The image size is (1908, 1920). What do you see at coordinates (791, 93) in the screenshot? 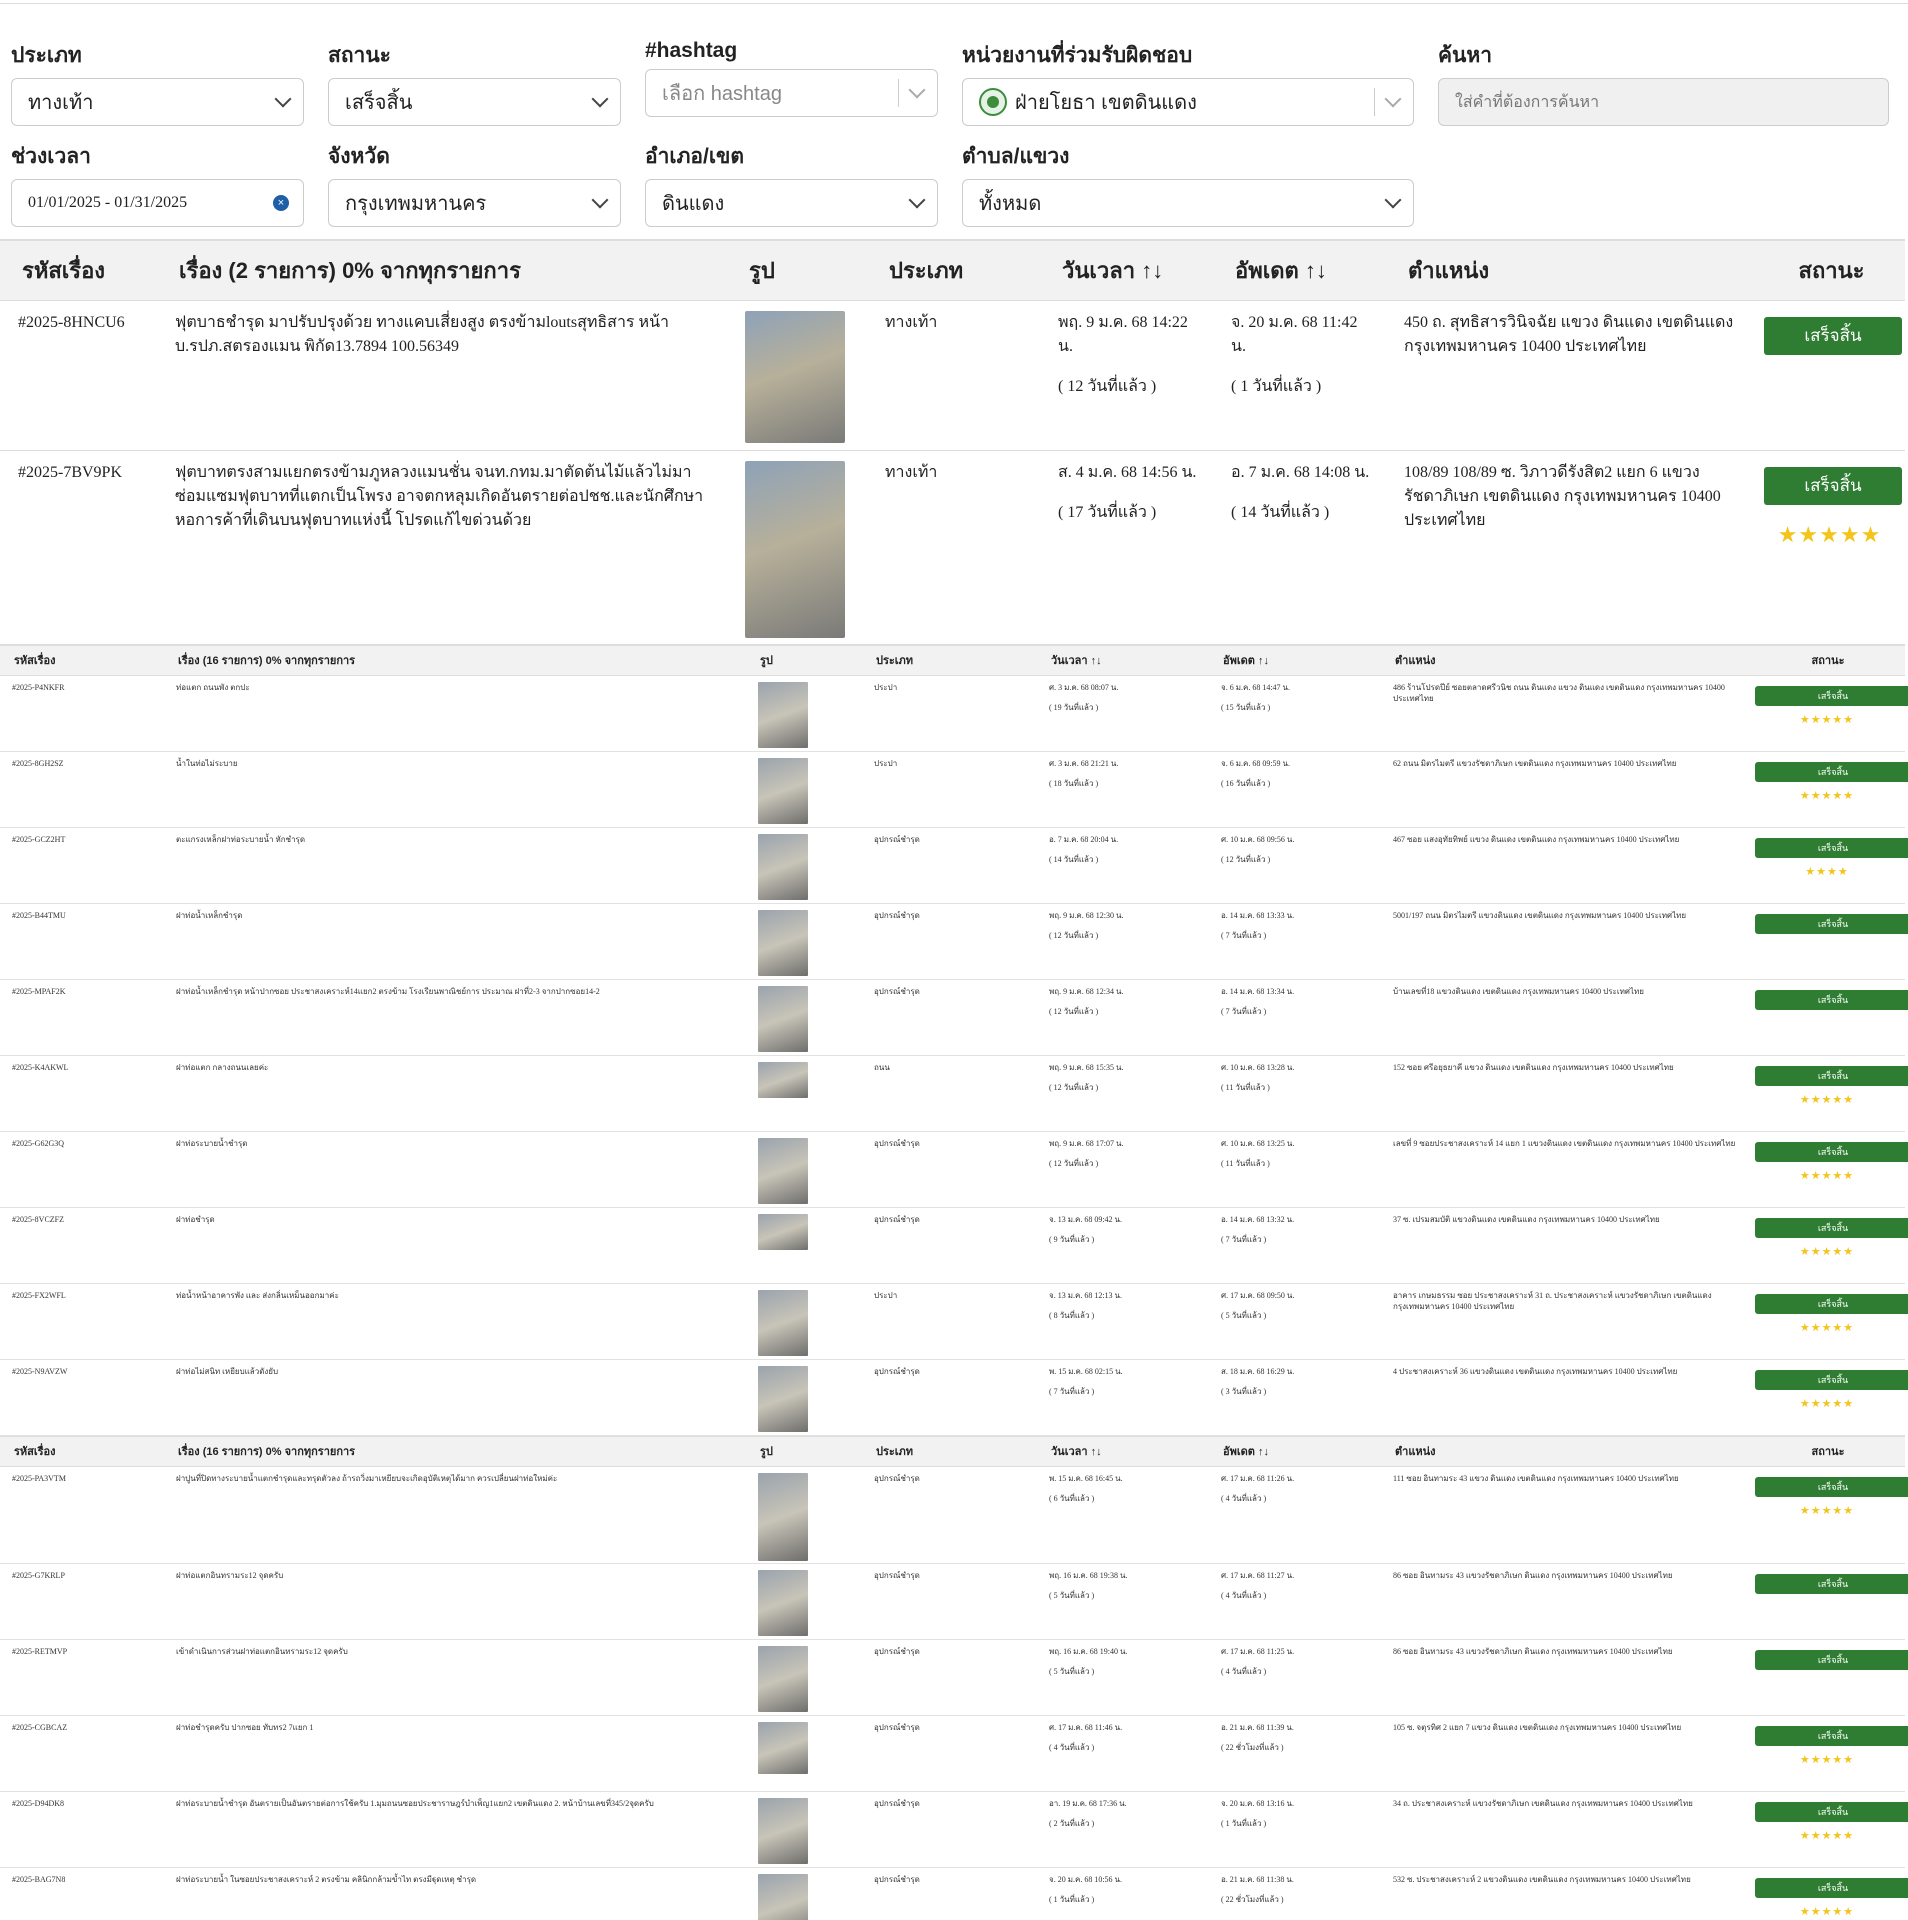
I see `hashtag-select: เลือก hashtag` at bounding box center [791, 93].